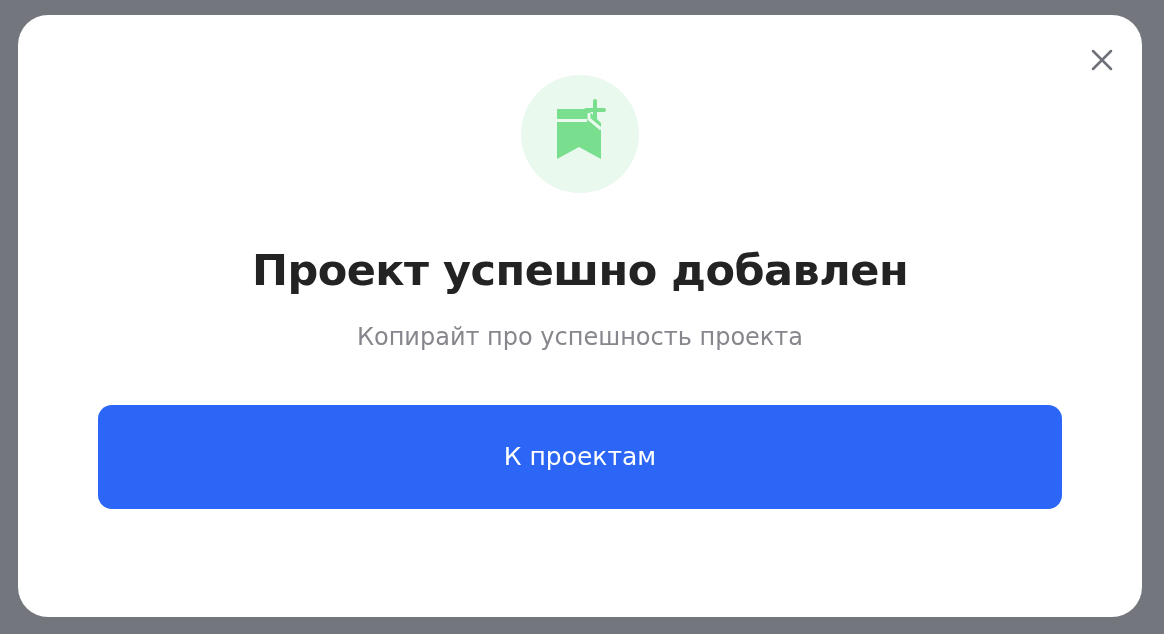 Image resolution: width=1164 pixels, height=634 pixels. What do you see at coordinates (580, 456) in the screenshot?
I see `projects-button: К проектам` at bounding box center [580, 456].